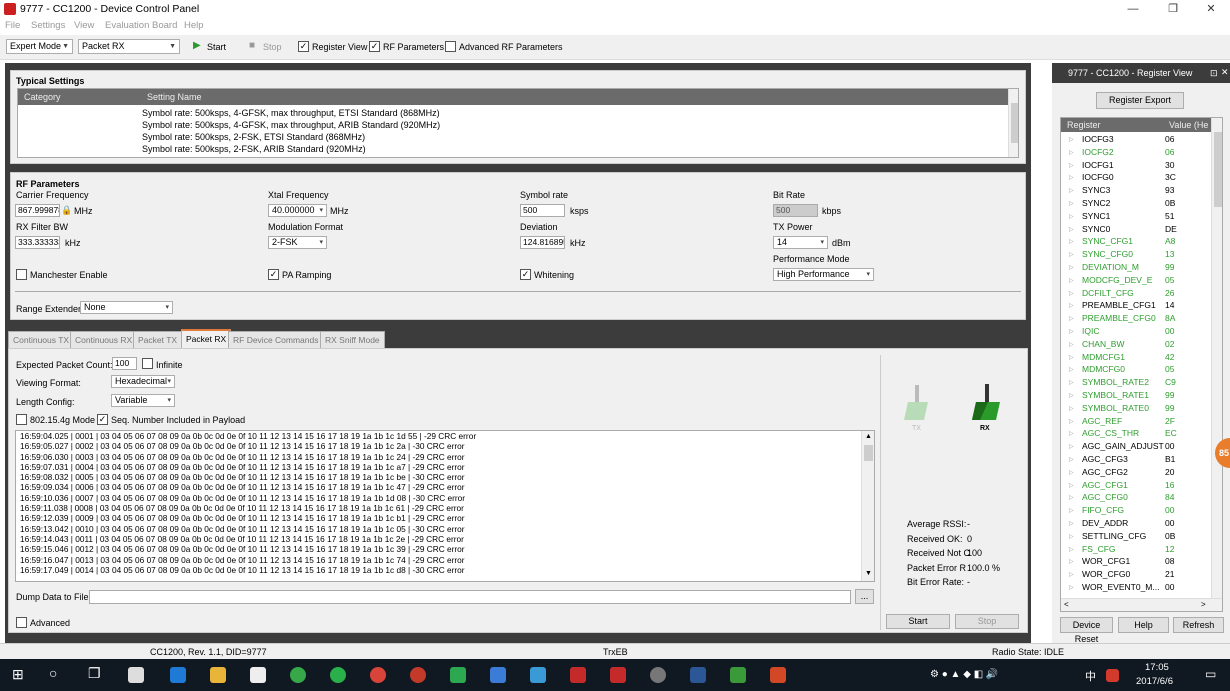 The height and width of the screenshot is (691, 1230). Describe the element at coordinates (1210, 674) in the screenshot. I see `notification-icon: ▭` at that location.